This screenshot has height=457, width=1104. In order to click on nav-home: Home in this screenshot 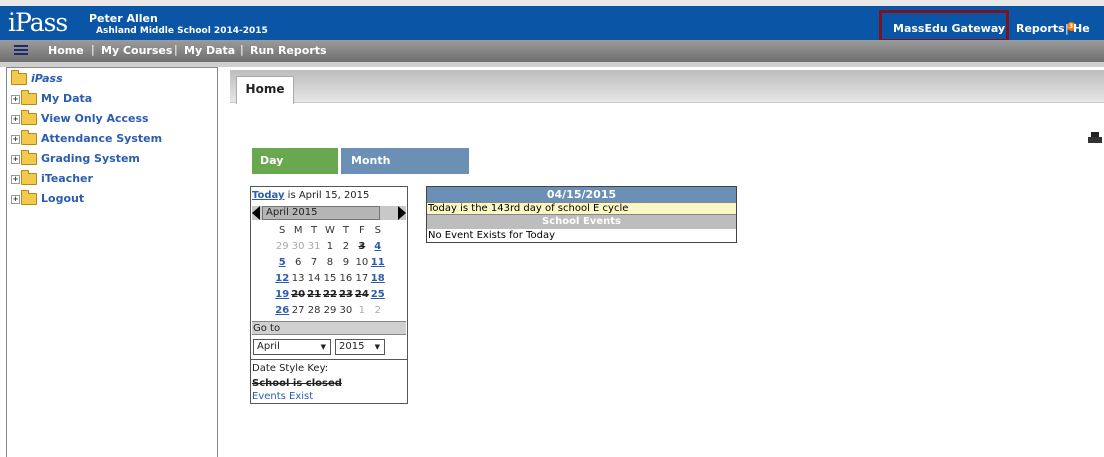, I will do `click(66, 50)`.